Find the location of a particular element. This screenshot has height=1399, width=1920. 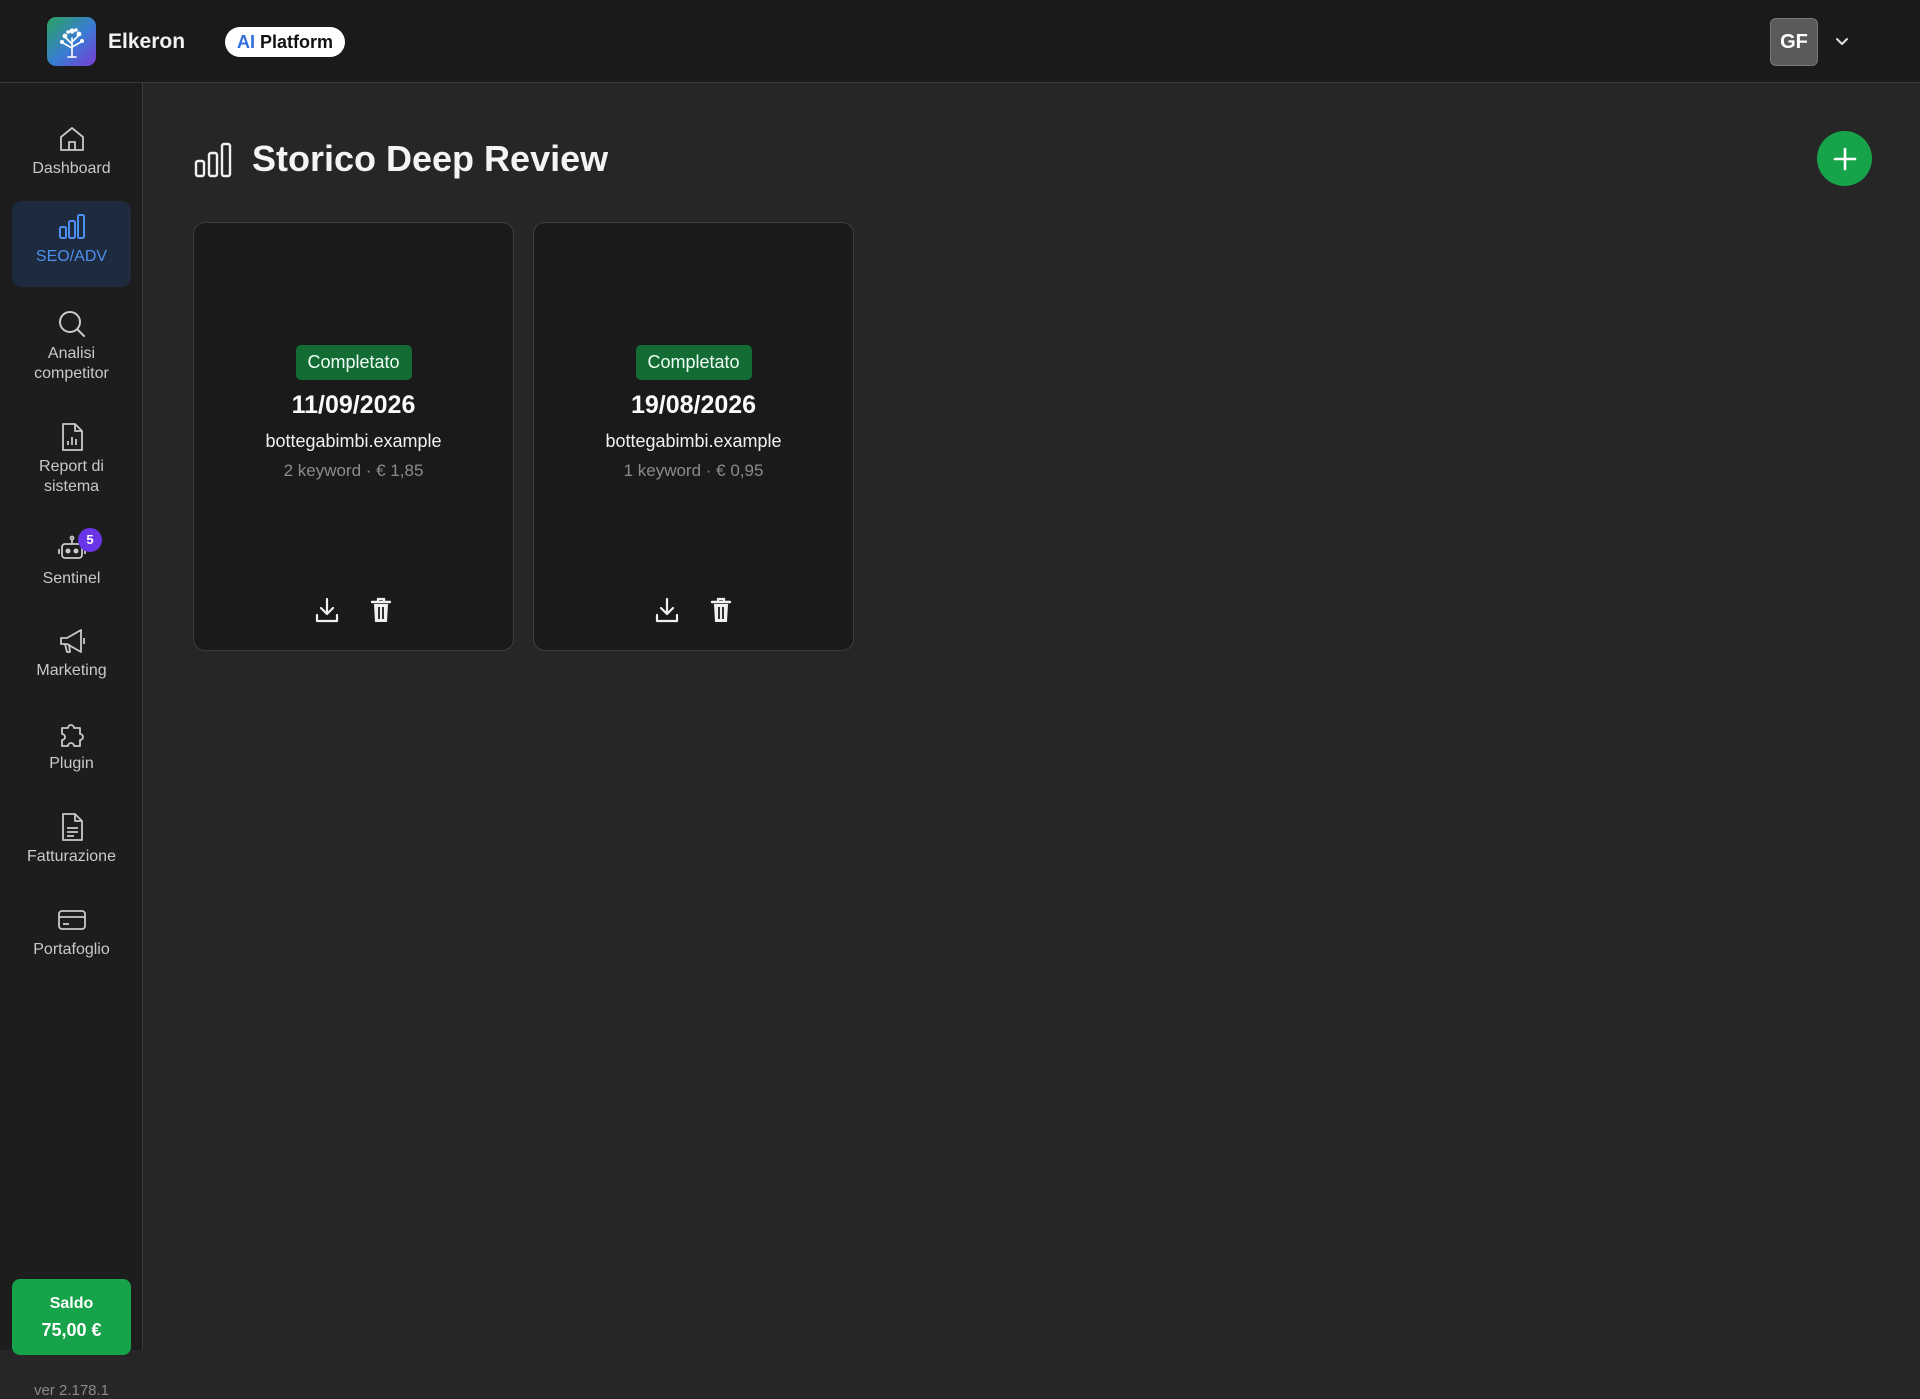

sidebar-item-plugin: Plugin is located at coordinates (71, 741).